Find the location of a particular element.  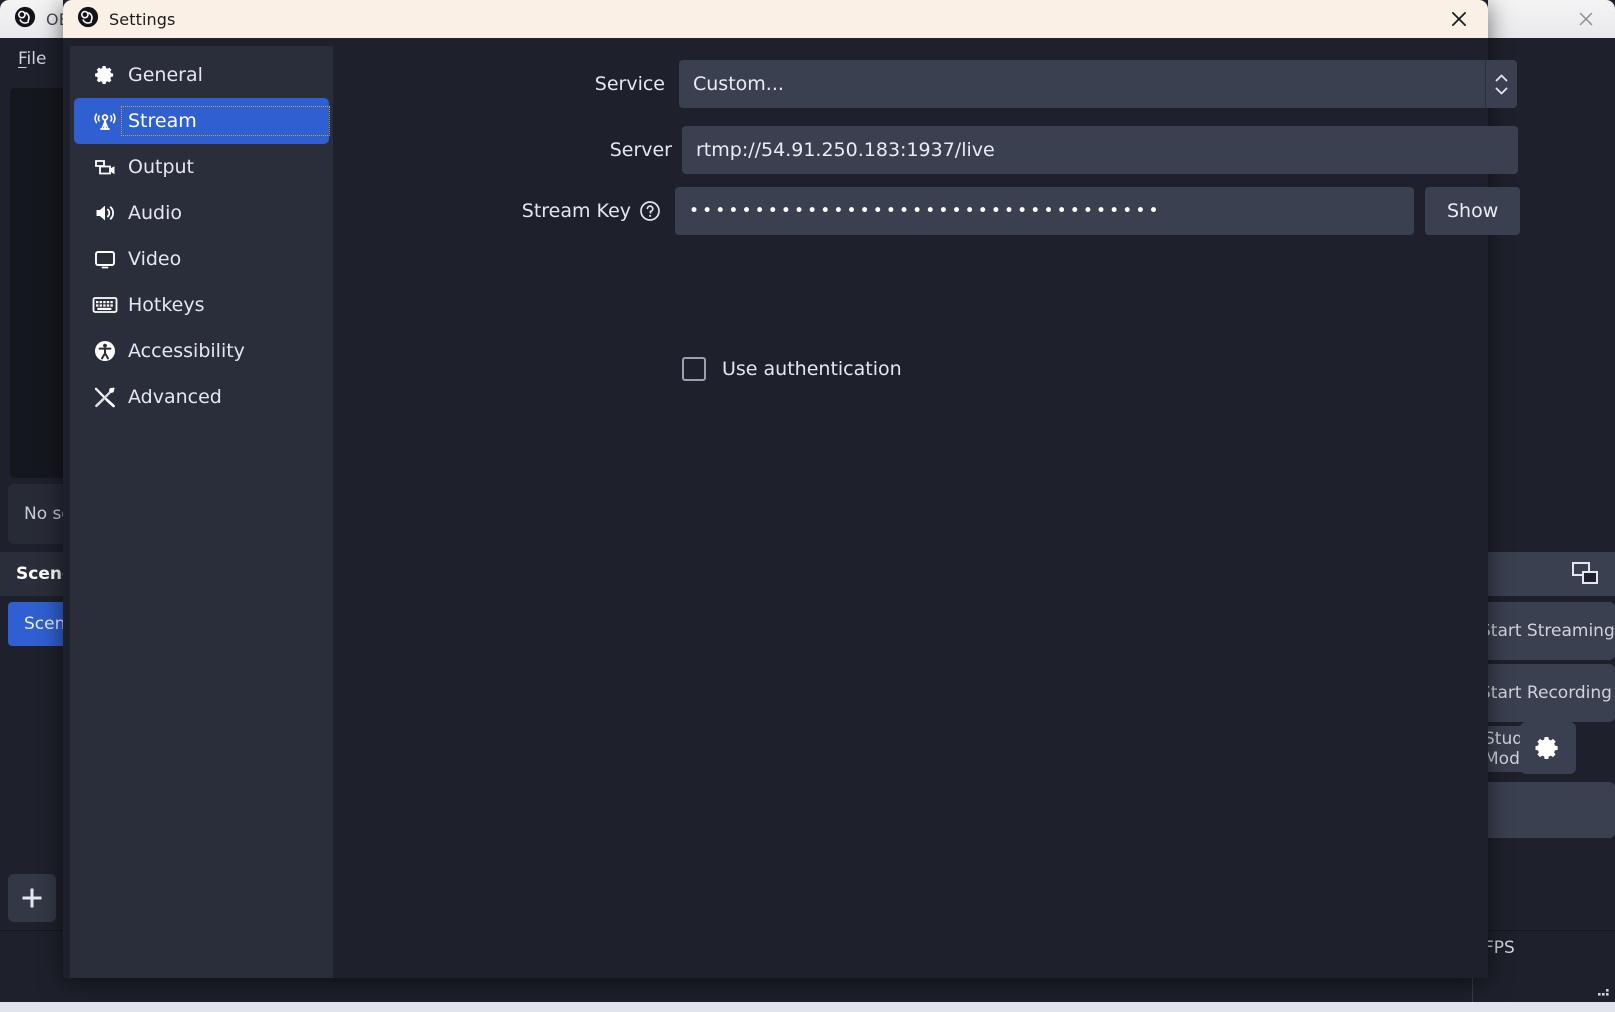

sidebar-item-general: General is located at coordinates (201, 75).